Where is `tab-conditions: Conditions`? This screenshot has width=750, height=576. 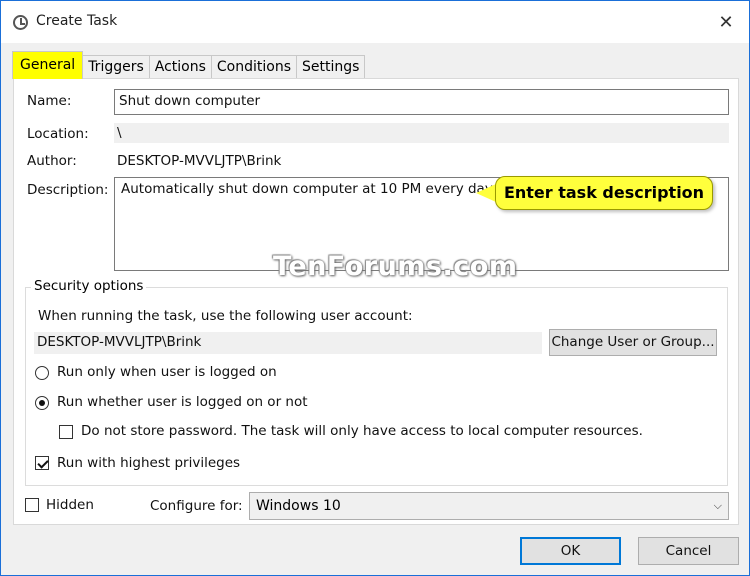 tab-conditions: Conditions is located at coordinates (254, 67).